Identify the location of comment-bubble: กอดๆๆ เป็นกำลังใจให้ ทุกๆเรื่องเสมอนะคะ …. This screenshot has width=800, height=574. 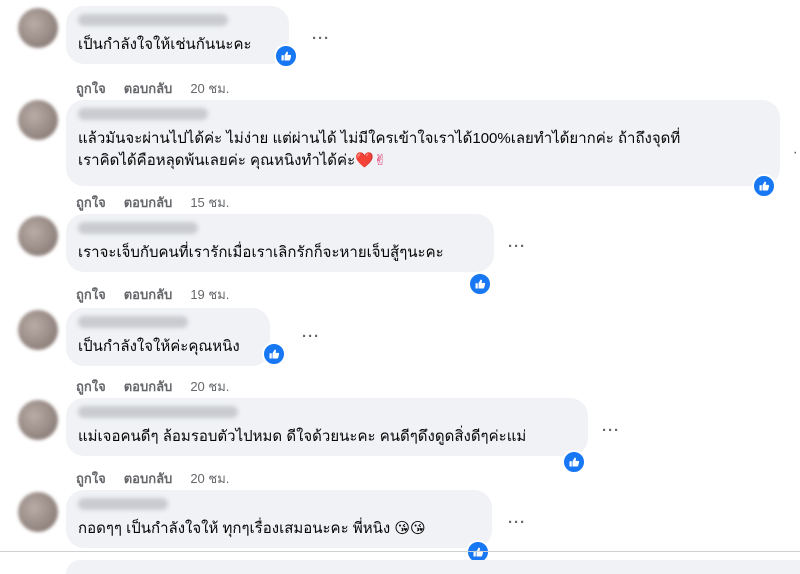
(279, 519).